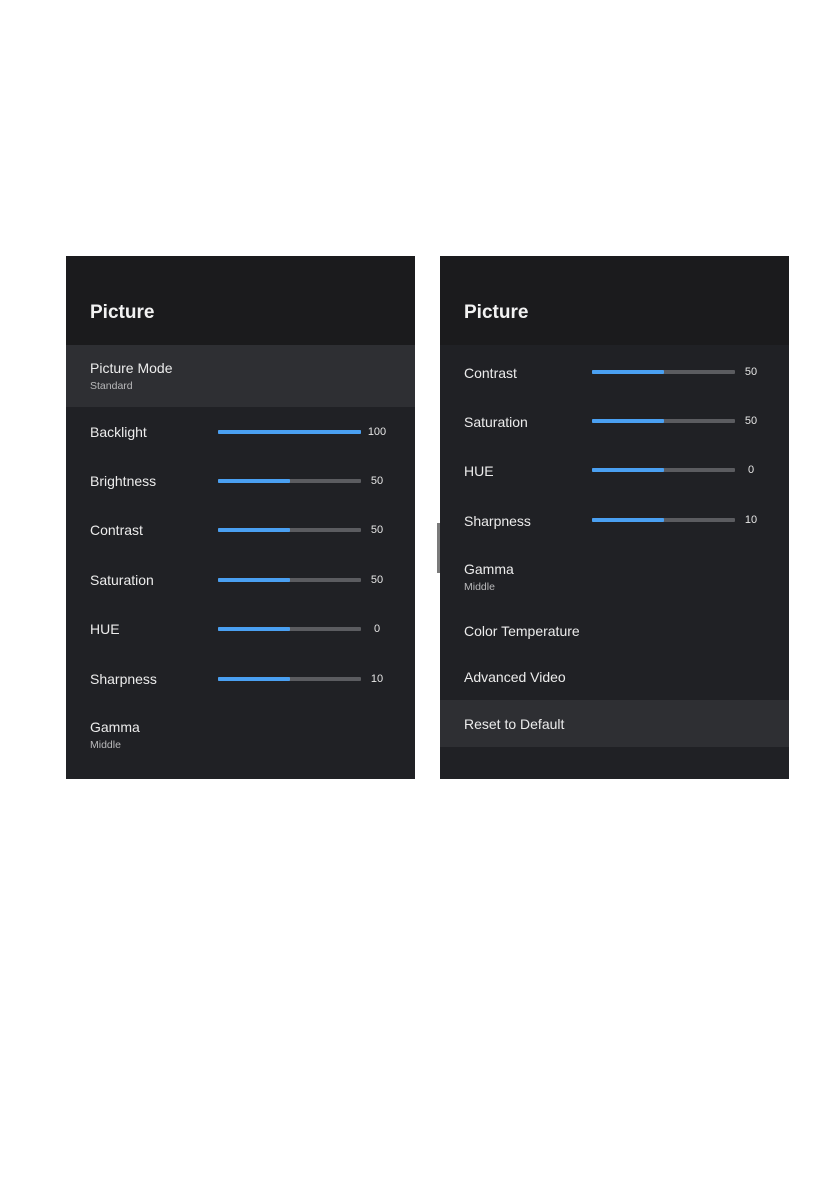  What do you see at coordinates (614, 629) in the screenshot?
I see `menu-item-color-temperature: Color Temperature` at bounding box center [614, 629].